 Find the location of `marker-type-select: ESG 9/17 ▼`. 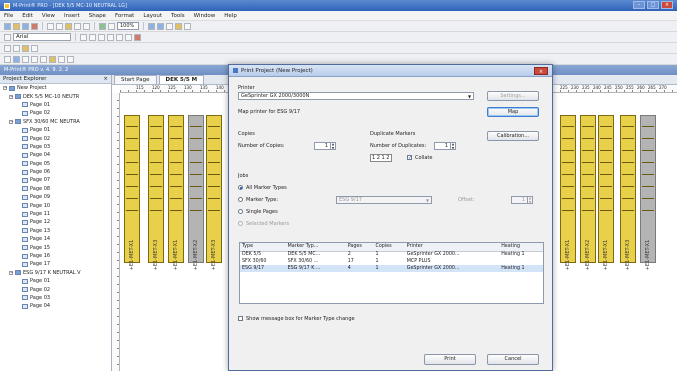

marker-type-select: ESG 9/17 ▼ is located at coordinates (384, 200).